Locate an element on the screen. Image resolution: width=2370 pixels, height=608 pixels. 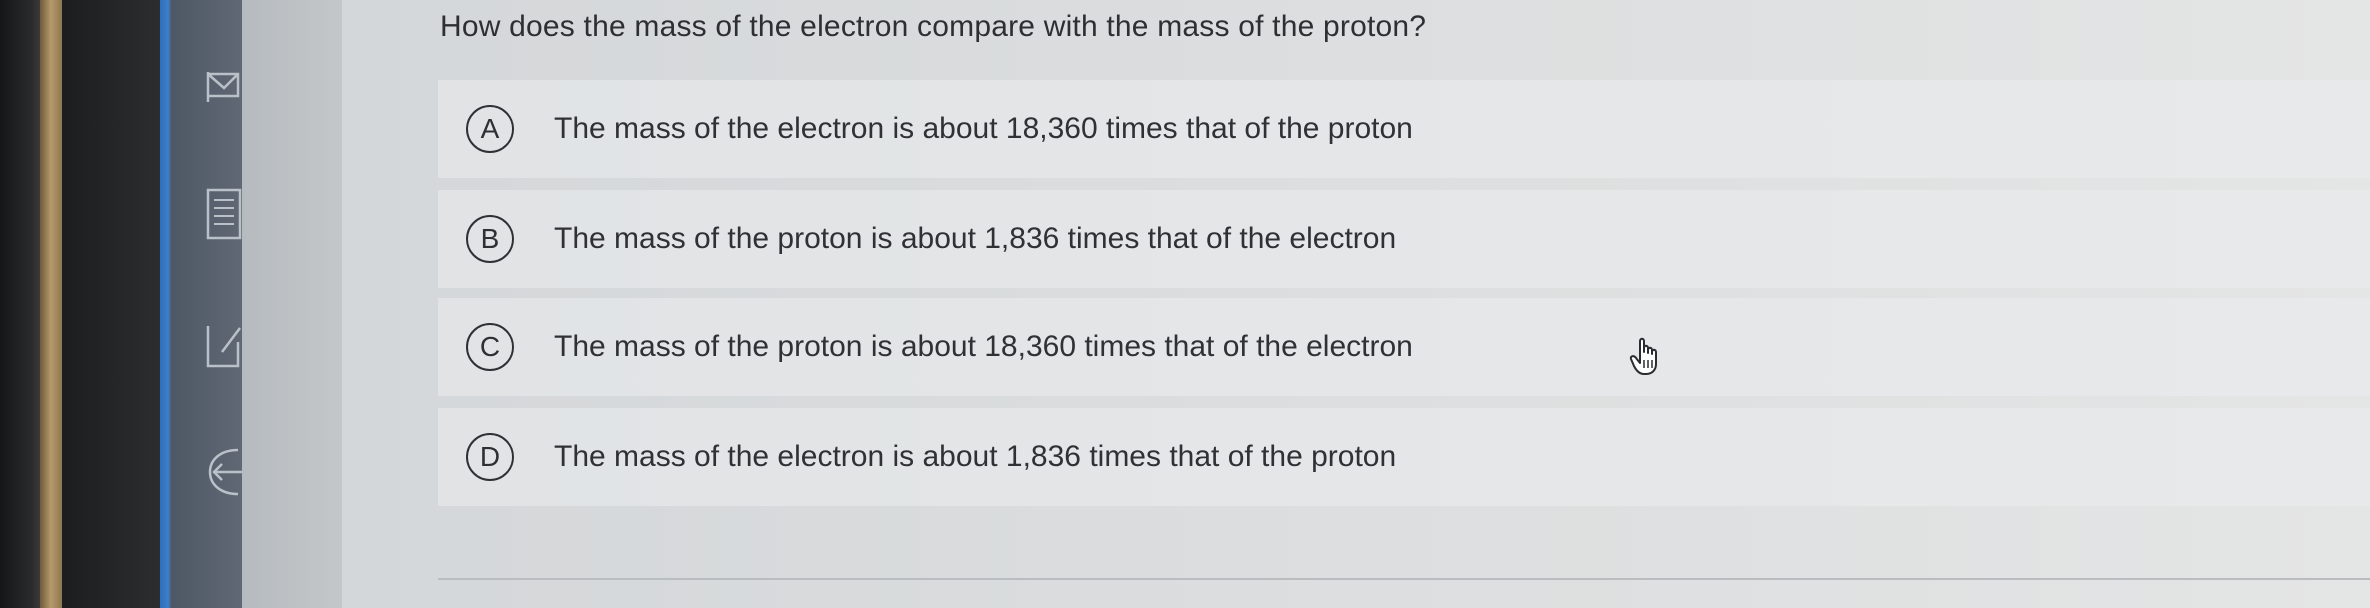
option-letter-c: C is located at coordinates (490, 347).